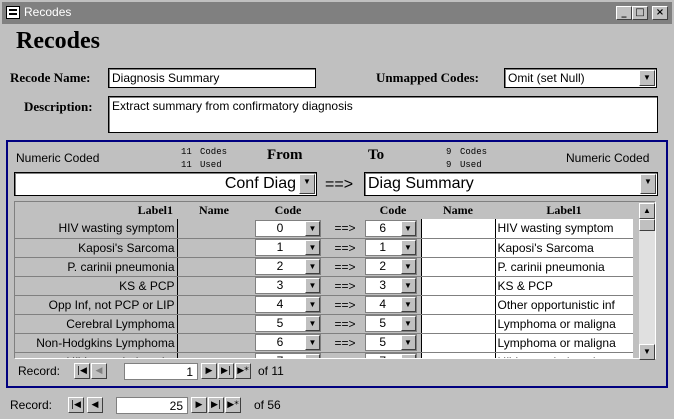 This screenshot has width=674, height=419. I want to click on to-label-cell: Other opportunistic inf, so click(564, 305).